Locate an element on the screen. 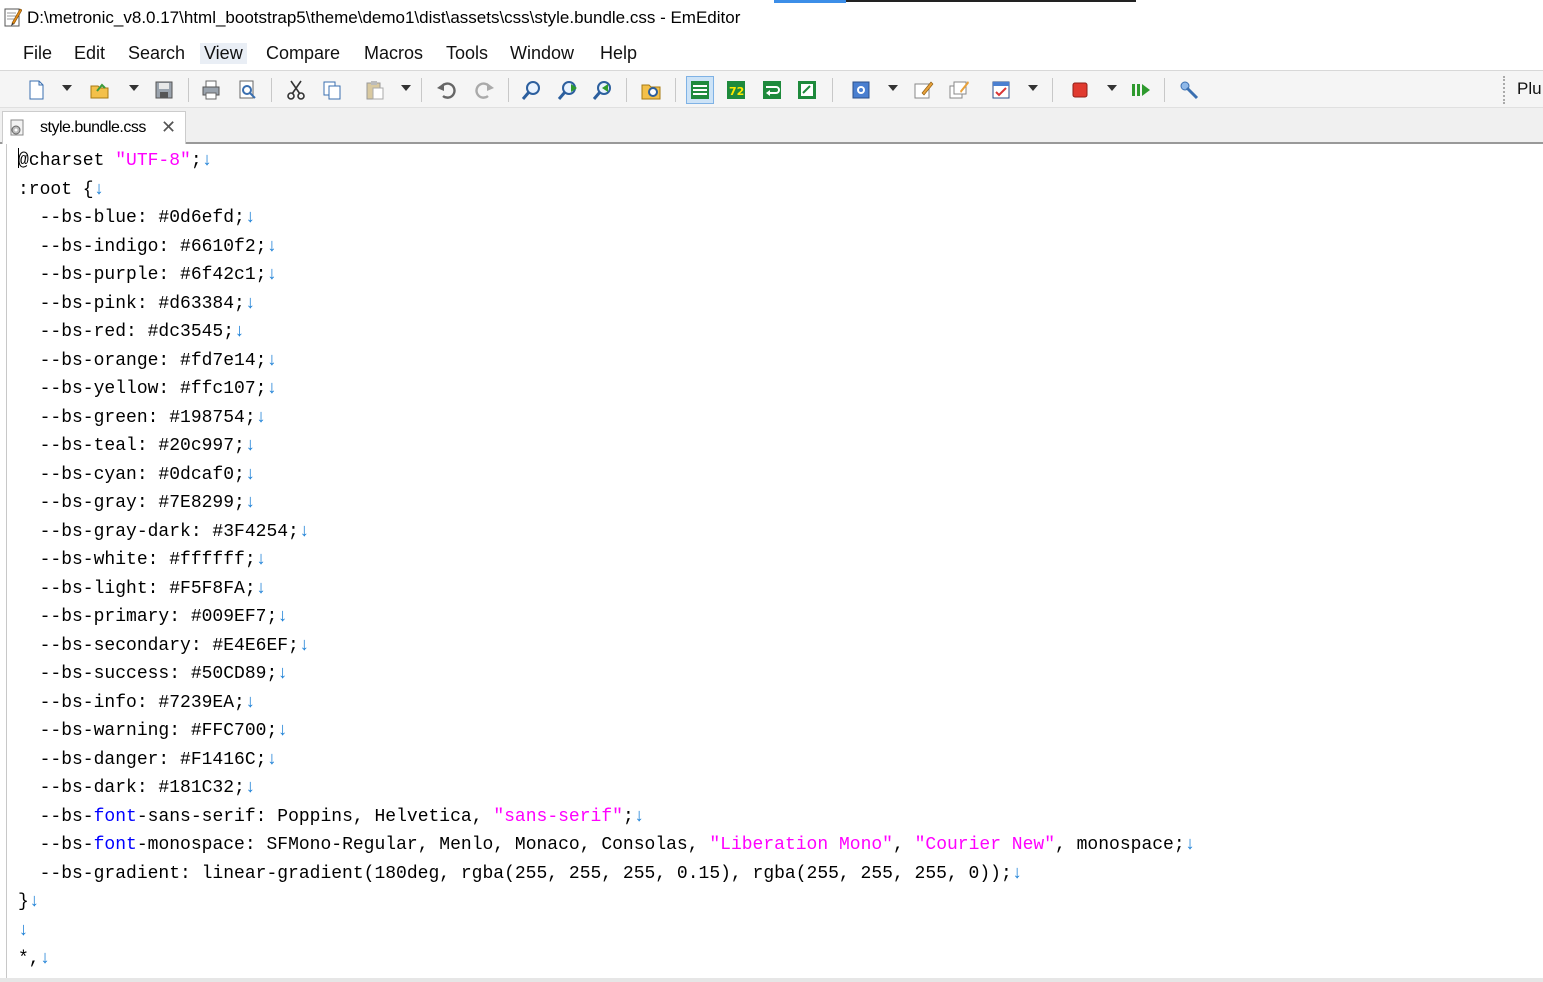 The height and width of the screenshot is (982, 1543). code-line: --bs-warning: #FFC700;↓ is located at coordinates (606, 731).